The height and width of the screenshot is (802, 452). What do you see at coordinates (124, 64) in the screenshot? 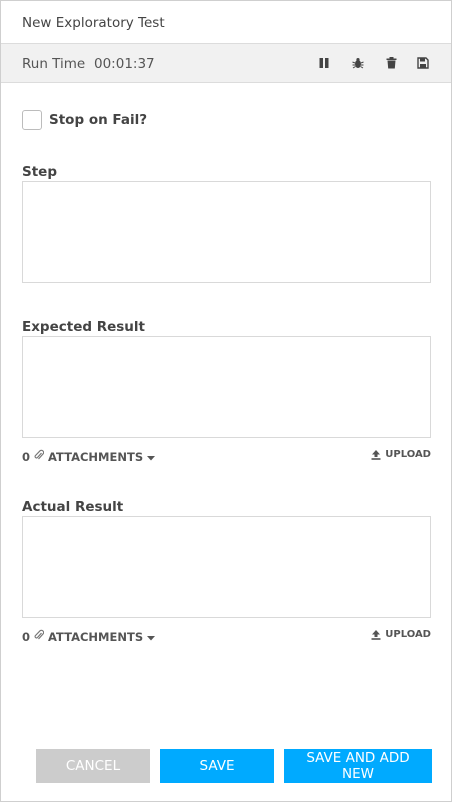
I see `run-time-value: 00:01:37` at bounding box center [124, 64].